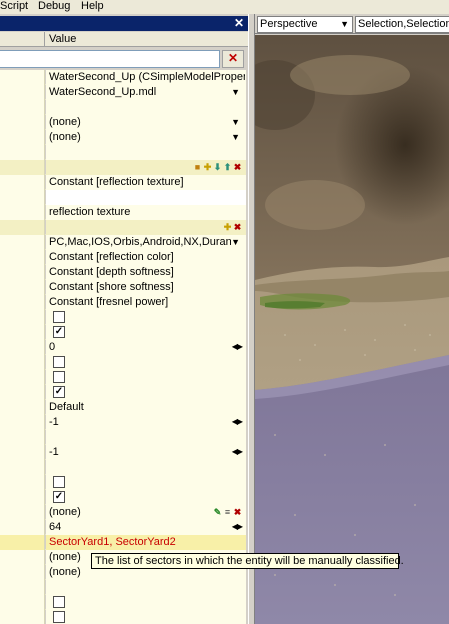  I want to click on property-row: Constant [fresnel power], so click(123, 302).